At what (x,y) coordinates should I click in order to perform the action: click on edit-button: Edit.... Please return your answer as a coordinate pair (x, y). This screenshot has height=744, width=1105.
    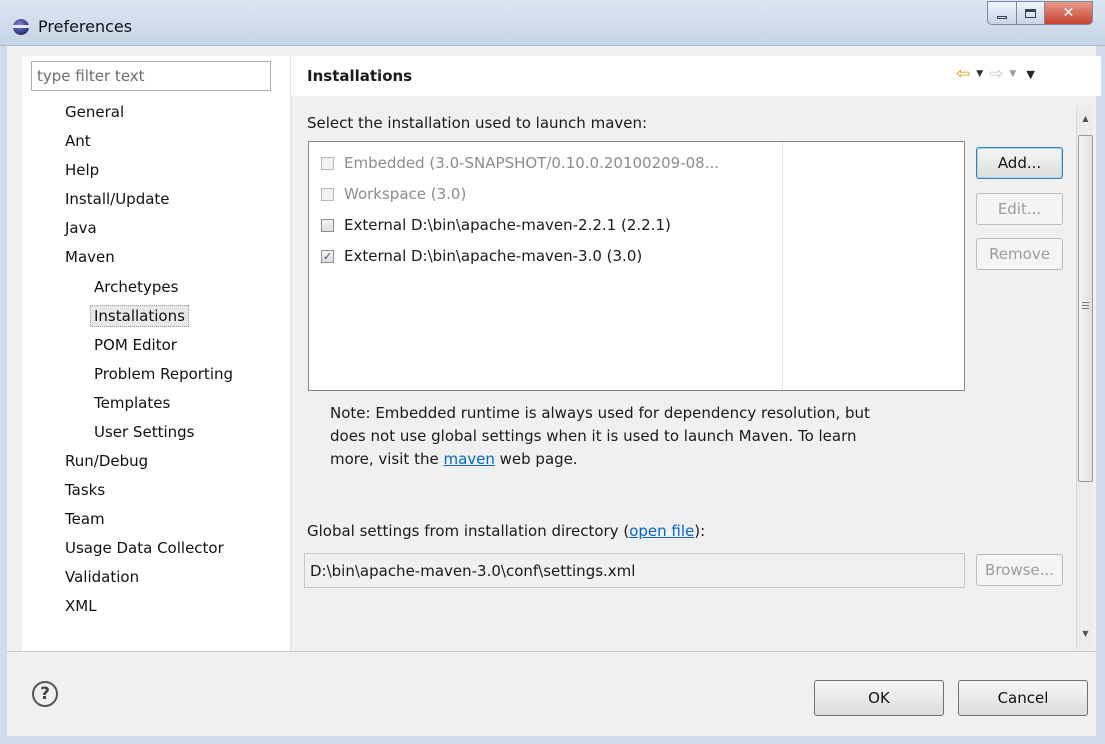
    Looking at the image, I should click on (1019, 209).